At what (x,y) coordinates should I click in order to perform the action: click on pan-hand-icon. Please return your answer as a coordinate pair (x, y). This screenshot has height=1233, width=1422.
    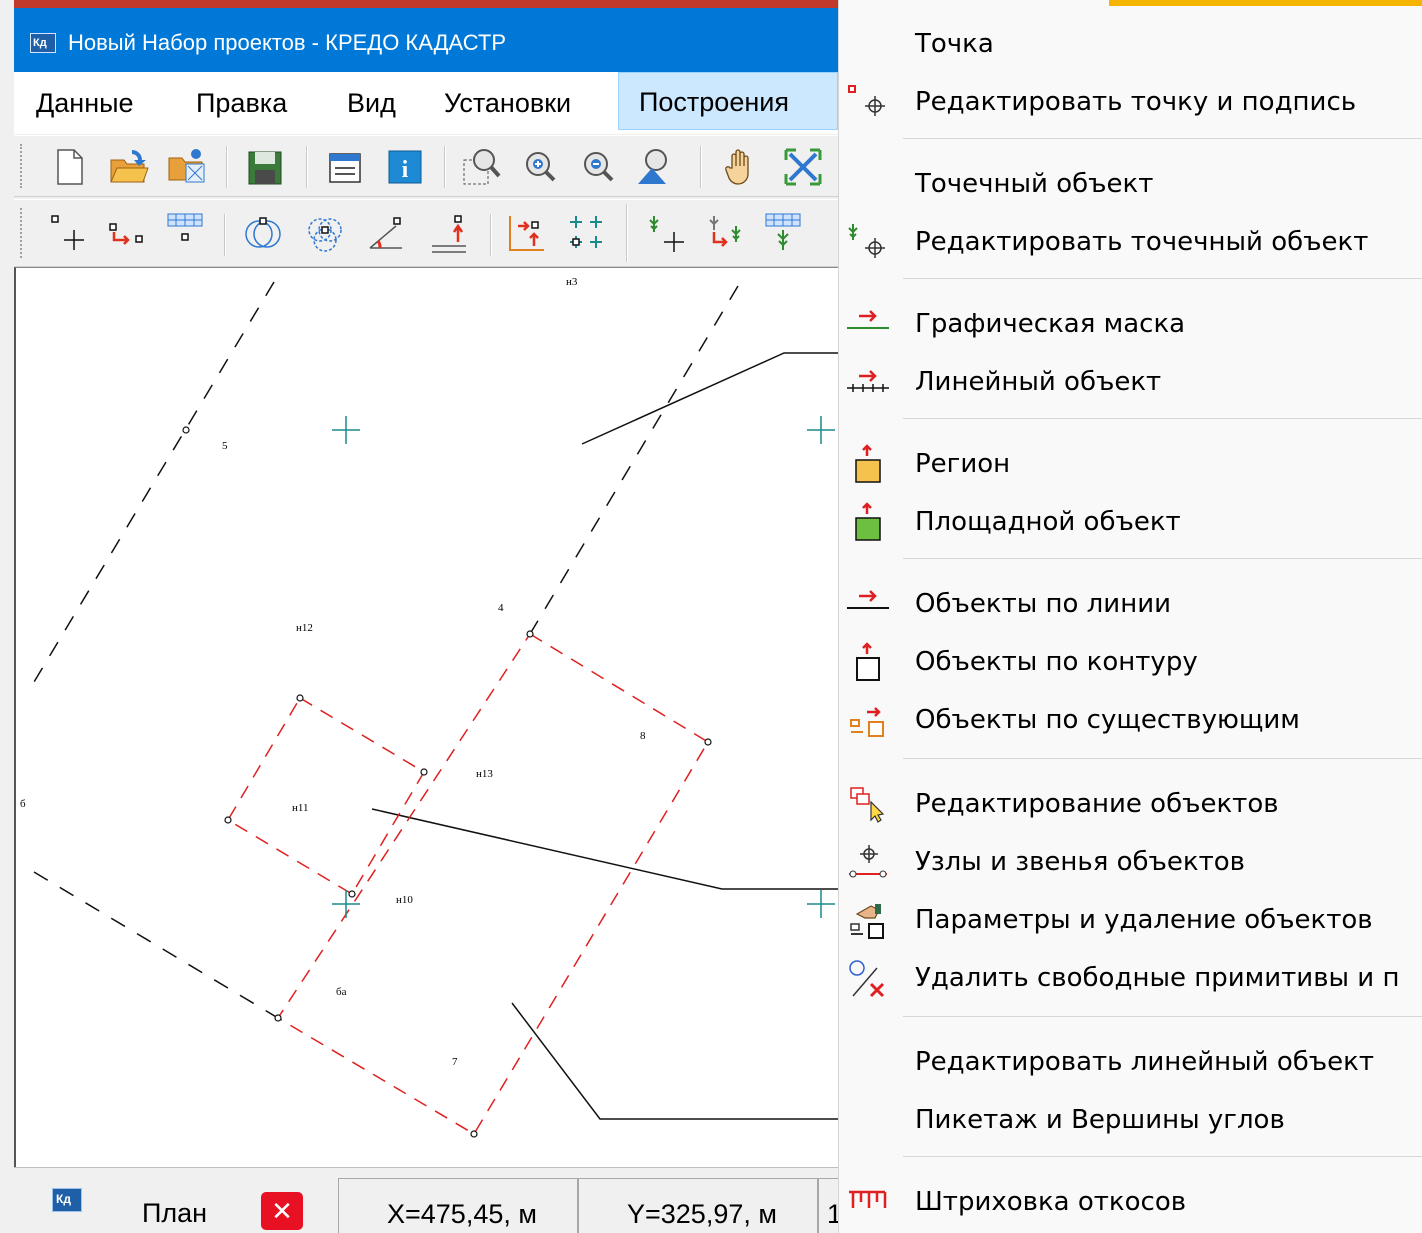
    Looking at the image, I should click on (741, 167).